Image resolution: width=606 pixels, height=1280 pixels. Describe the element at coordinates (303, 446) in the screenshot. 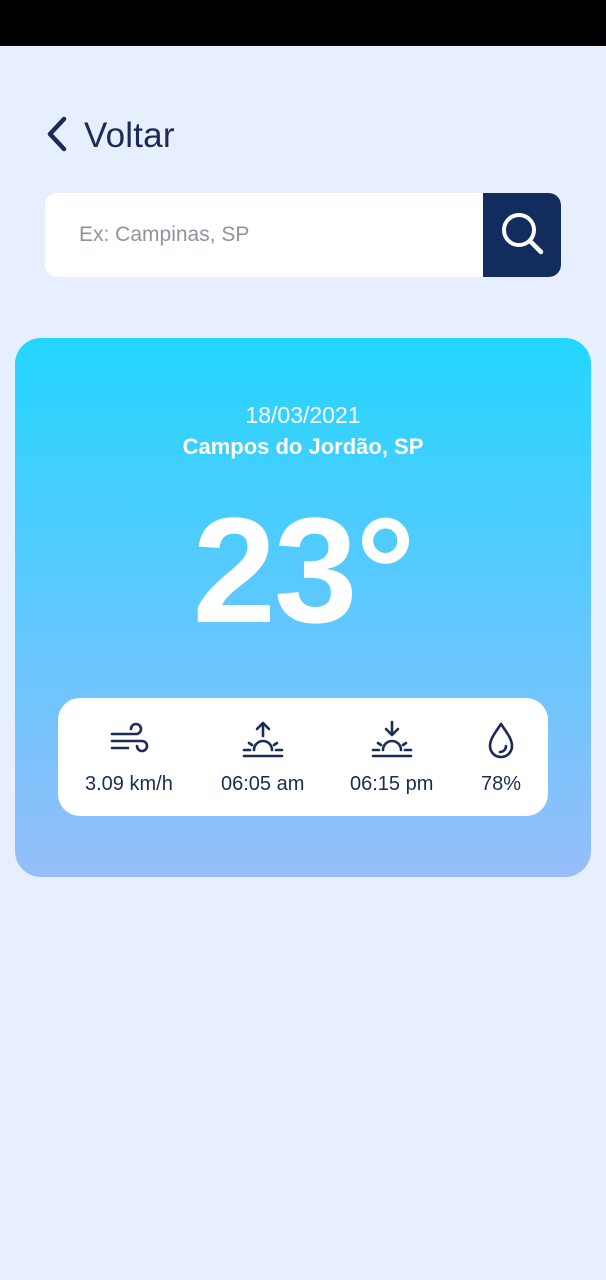

I see `weather-city: Campos do Jordão, SP` at that location.